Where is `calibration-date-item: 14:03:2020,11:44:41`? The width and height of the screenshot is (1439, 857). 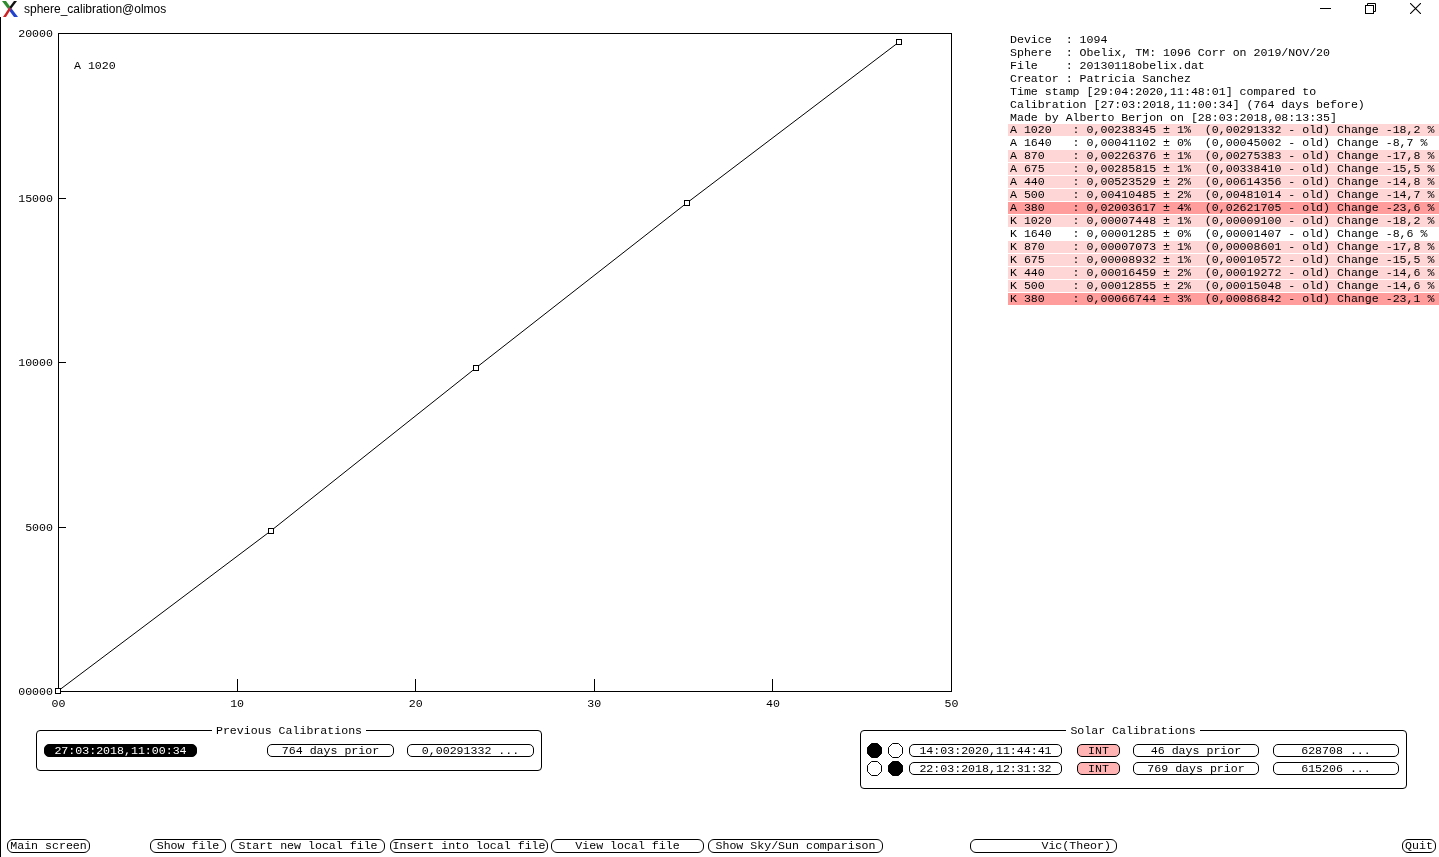 calibration-date-item: 14:03:2020,11:44:41 is located at coordinates (985, 750).